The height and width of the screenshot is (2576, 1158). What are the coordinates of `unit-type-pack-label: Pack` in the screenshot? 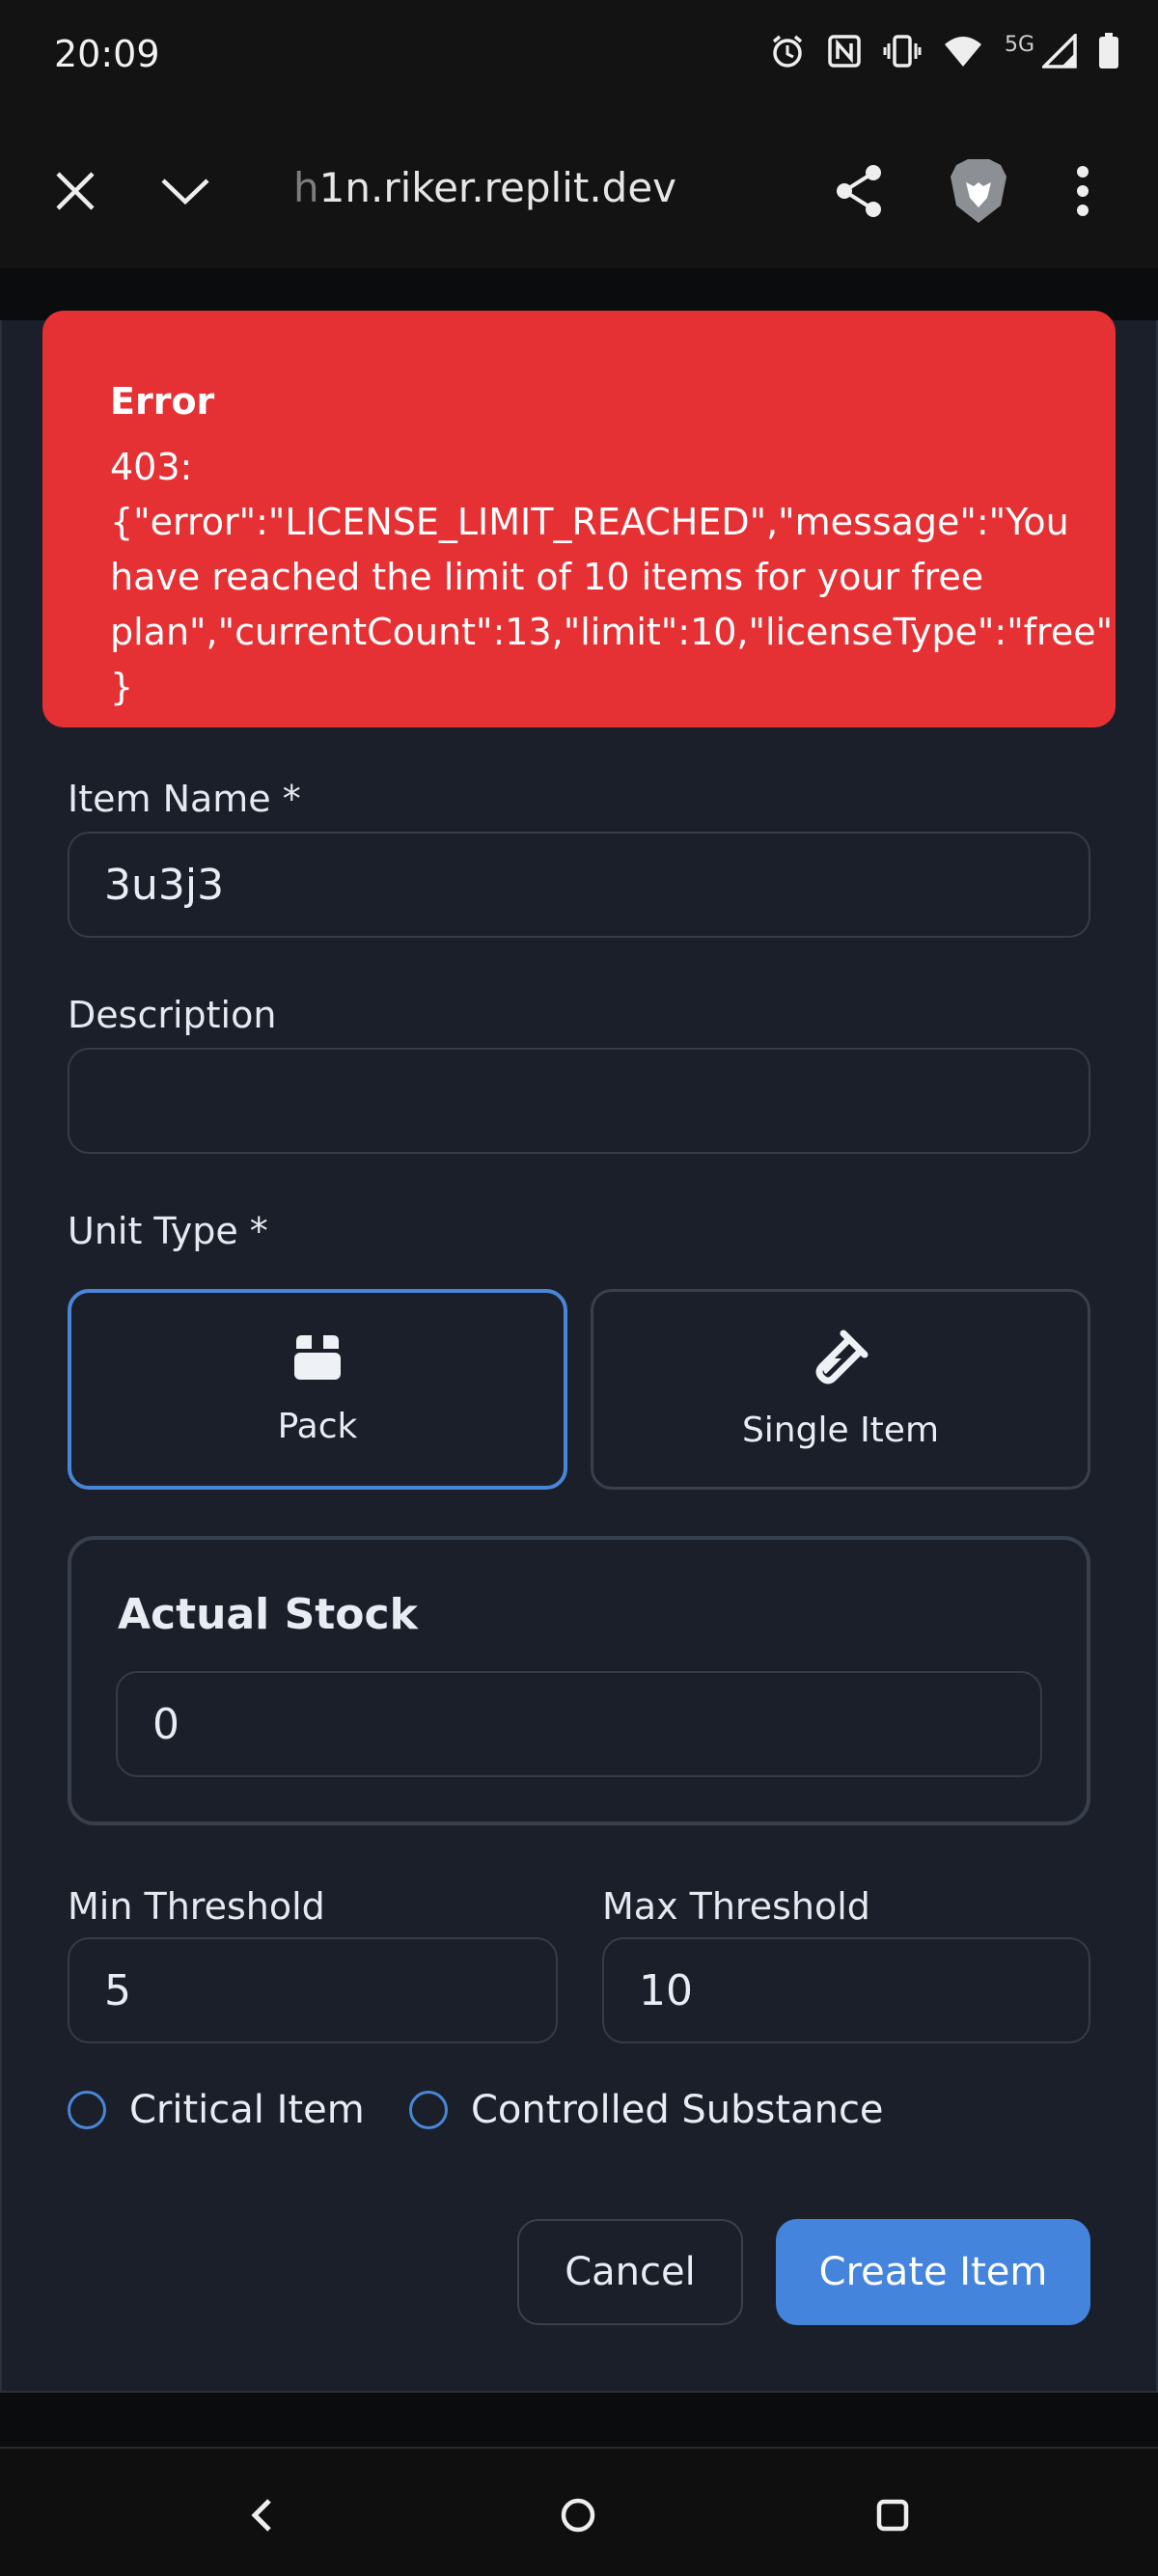 It's located at (317, 1426).